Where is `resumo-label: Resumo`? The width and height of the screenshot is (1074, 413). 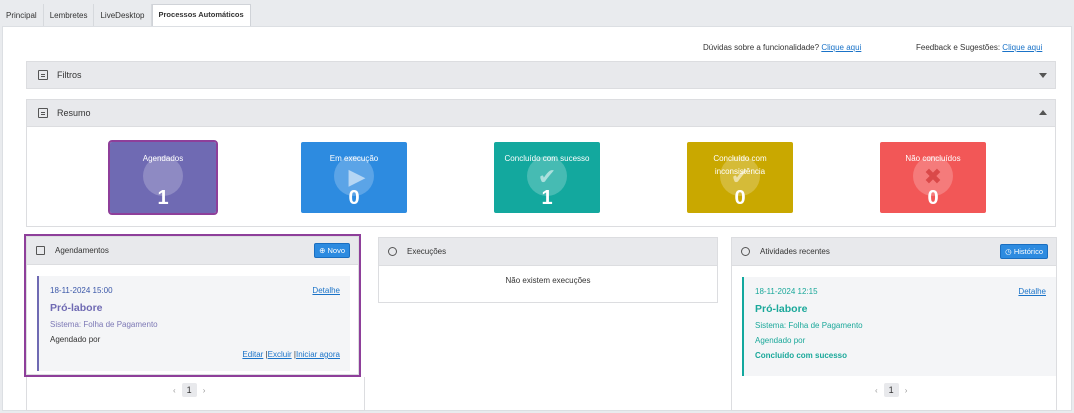
resumo-label: Resumo is located at coordinates (74, 113).